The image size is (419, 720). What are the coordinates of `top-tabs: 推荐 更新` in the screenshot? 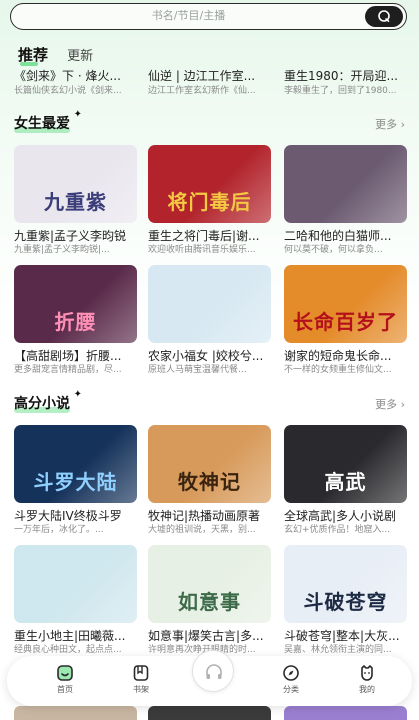 It's located at (55, 55).